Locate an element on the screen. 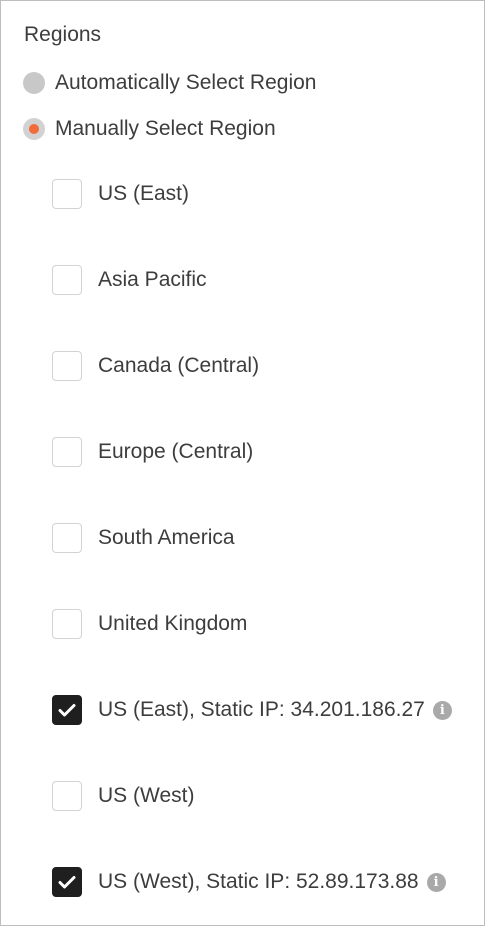  region-label: US (East) is located at coordinates (144, 193).